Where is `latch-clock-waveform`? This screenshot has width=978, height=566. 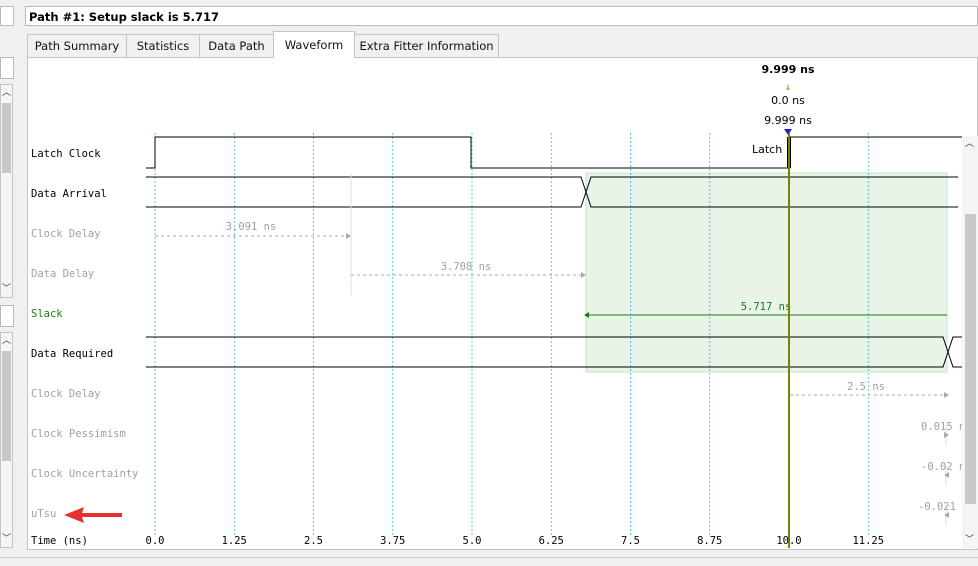 latch-clock-waveform is located at coordinates (554, 152).